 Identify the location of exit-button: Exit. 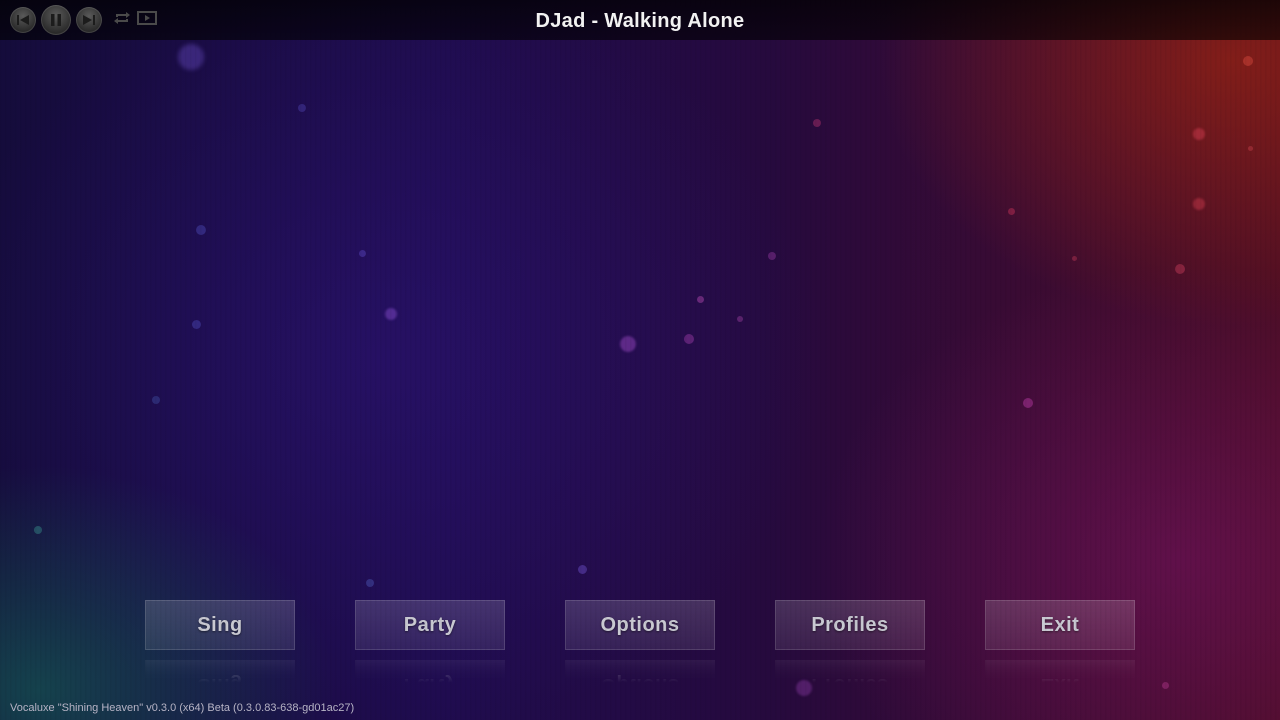
(1060, 625).